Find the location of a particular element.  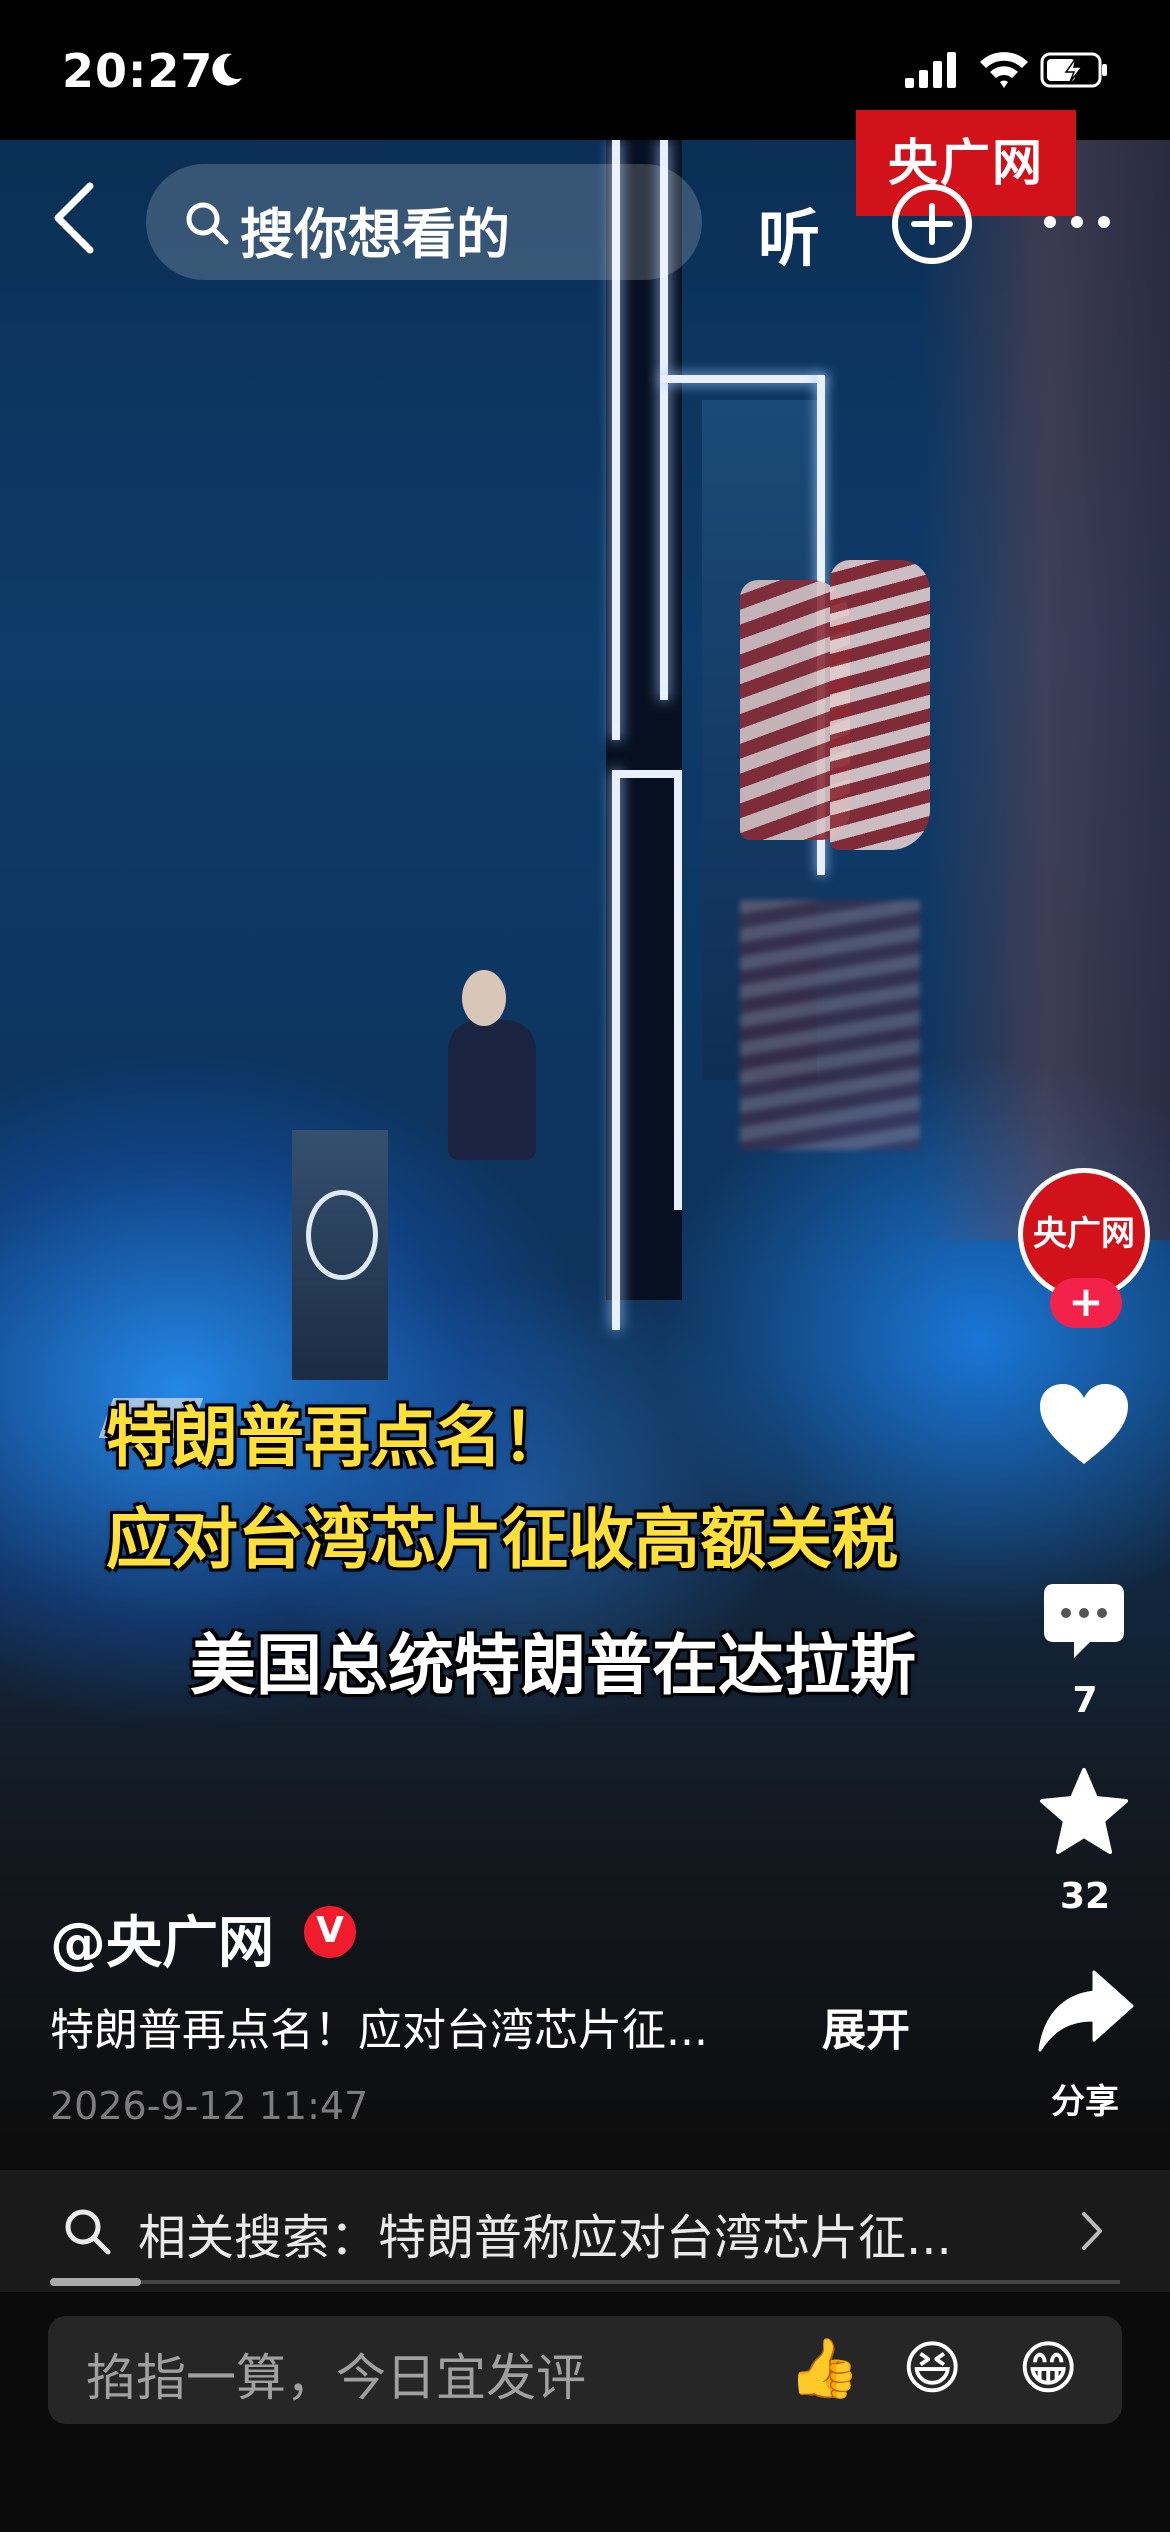

battery-charging-icon is located at coordinates (1073, 70).